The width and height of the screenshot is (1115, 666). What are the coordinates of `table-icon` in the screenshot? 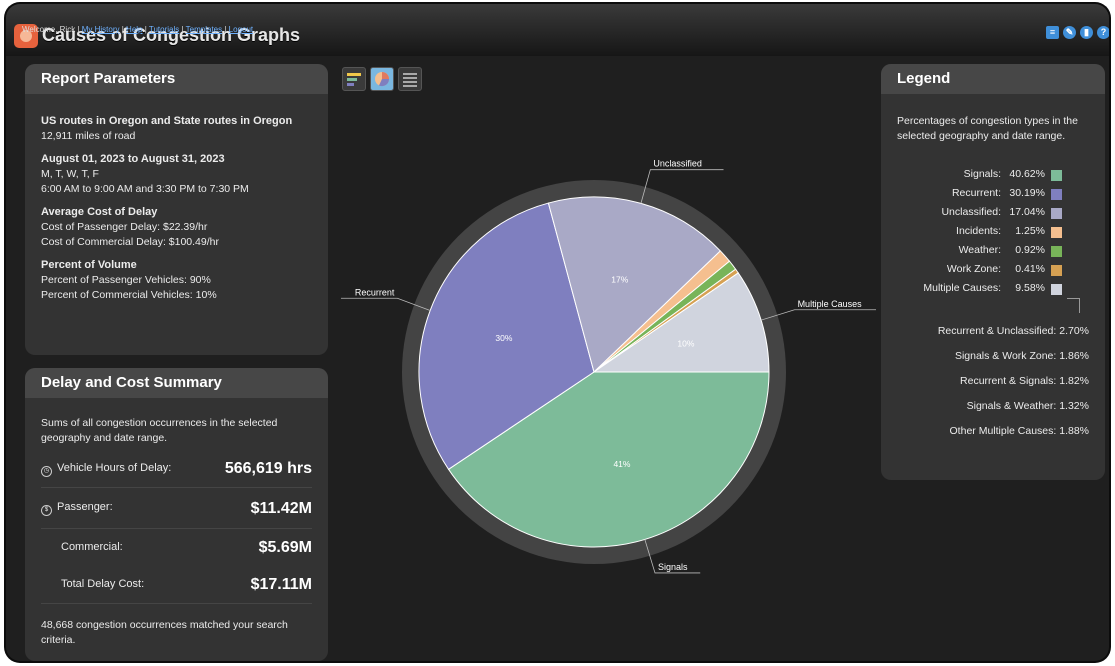 It's located at (410, 80).